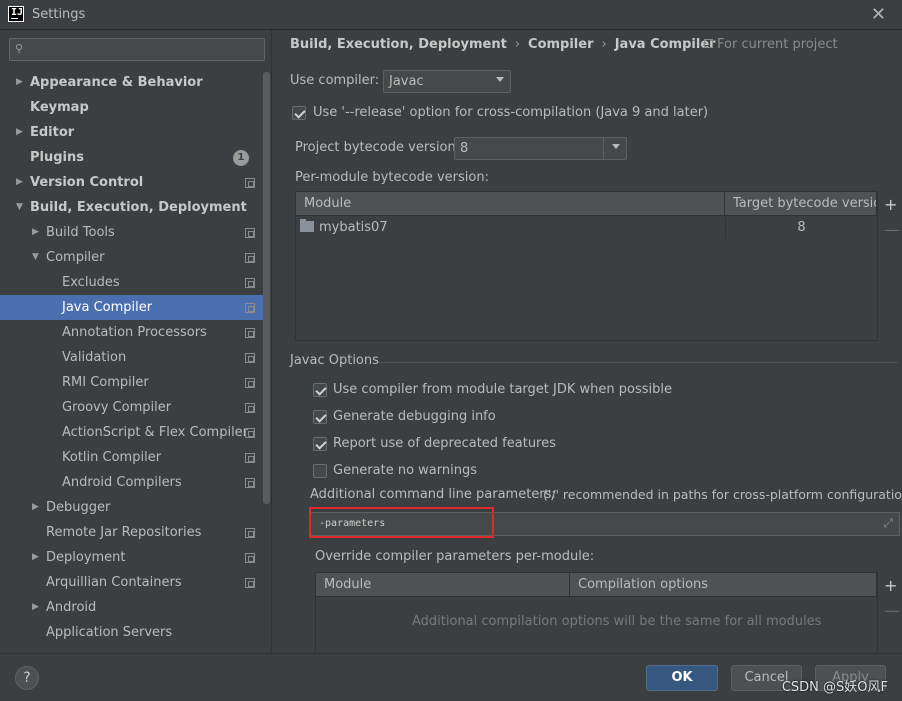 The height and width of the screenshot is (701, 902). Describe the element at coordinates (27, 678) in the screenshot. I see `help-button: ?` at that location.